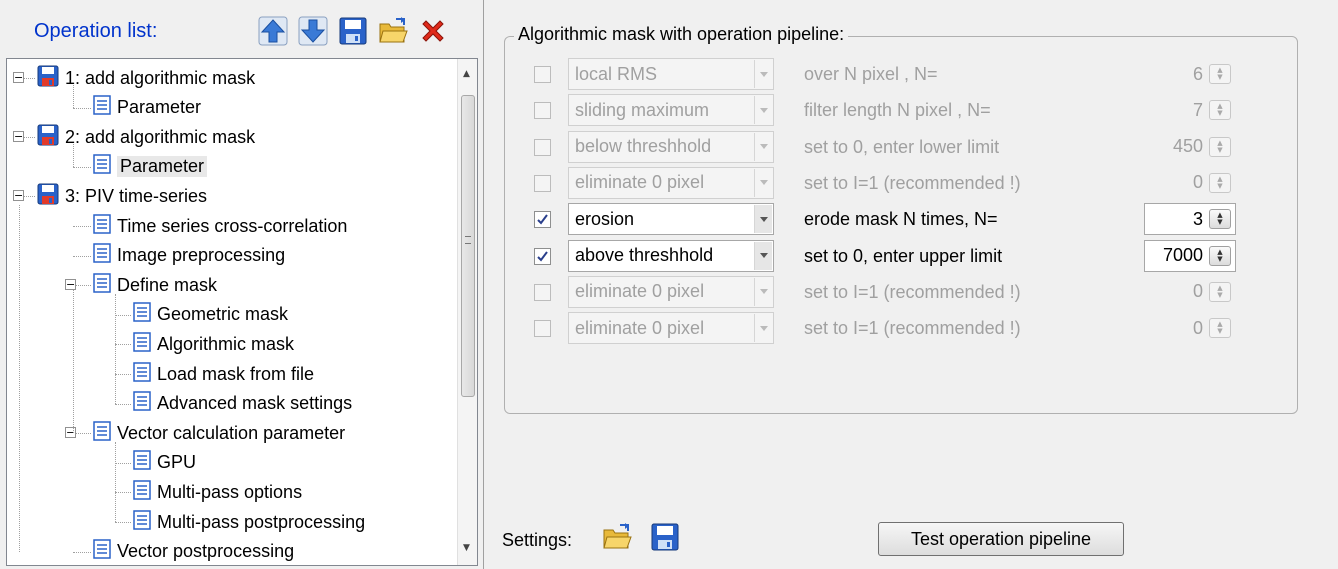 This screenshot has width=1338, height=569. Describe the element at coordinates (146, 78) in the screenshot. I see `tree-node: 1: add algorithmic mask` at that location.